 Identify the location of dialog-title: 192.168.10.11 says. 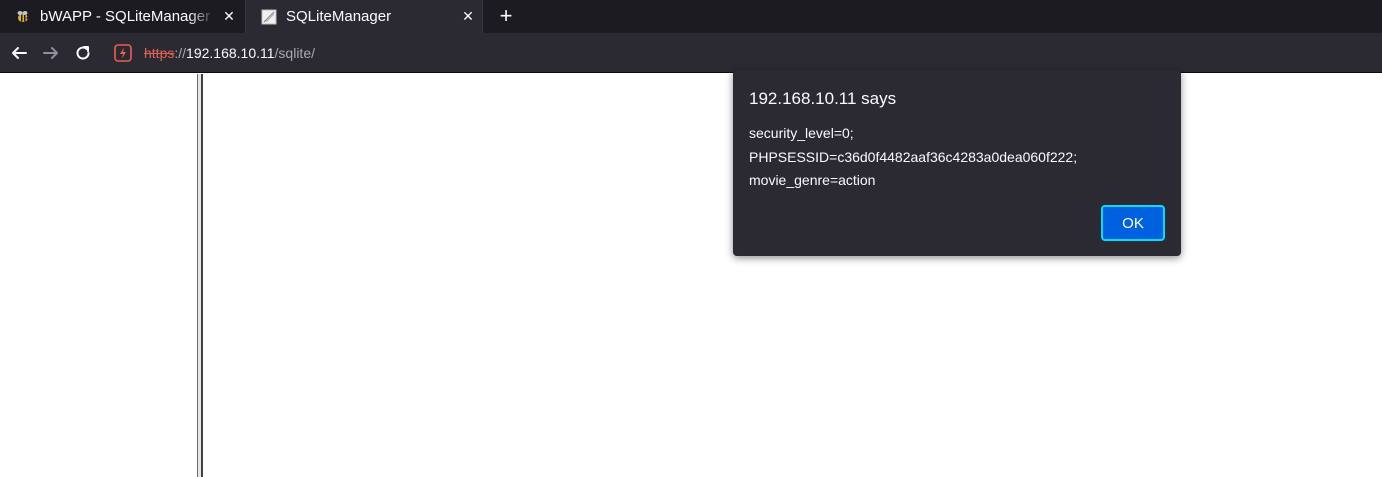
(823, 98).